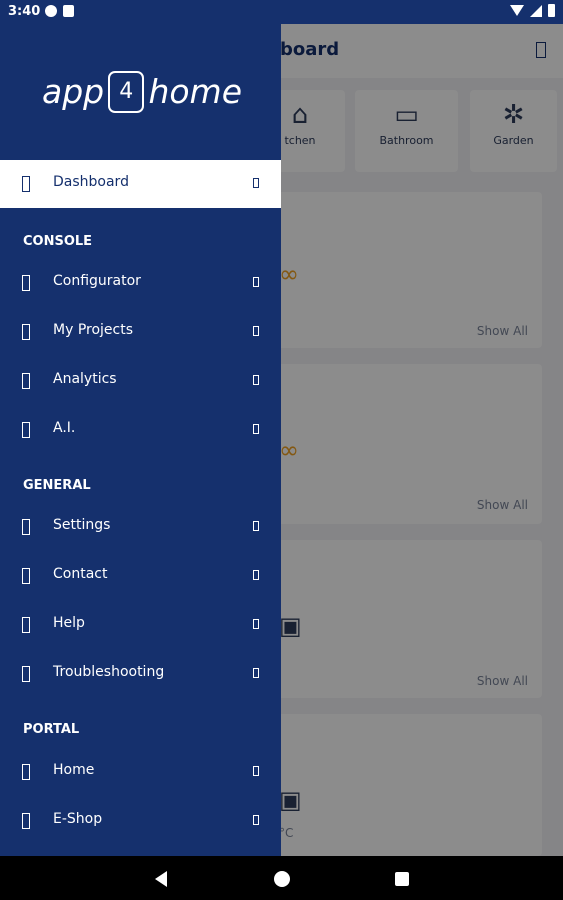  I want to click on settings-icon, so click(26, 527).